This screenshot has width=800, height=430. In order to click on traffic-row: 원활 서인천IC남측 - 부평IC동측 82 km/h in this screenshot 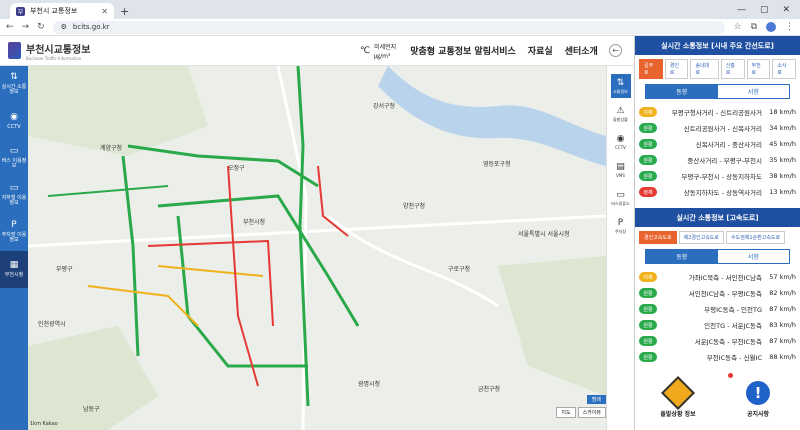, I will do `click(717, 293)`.